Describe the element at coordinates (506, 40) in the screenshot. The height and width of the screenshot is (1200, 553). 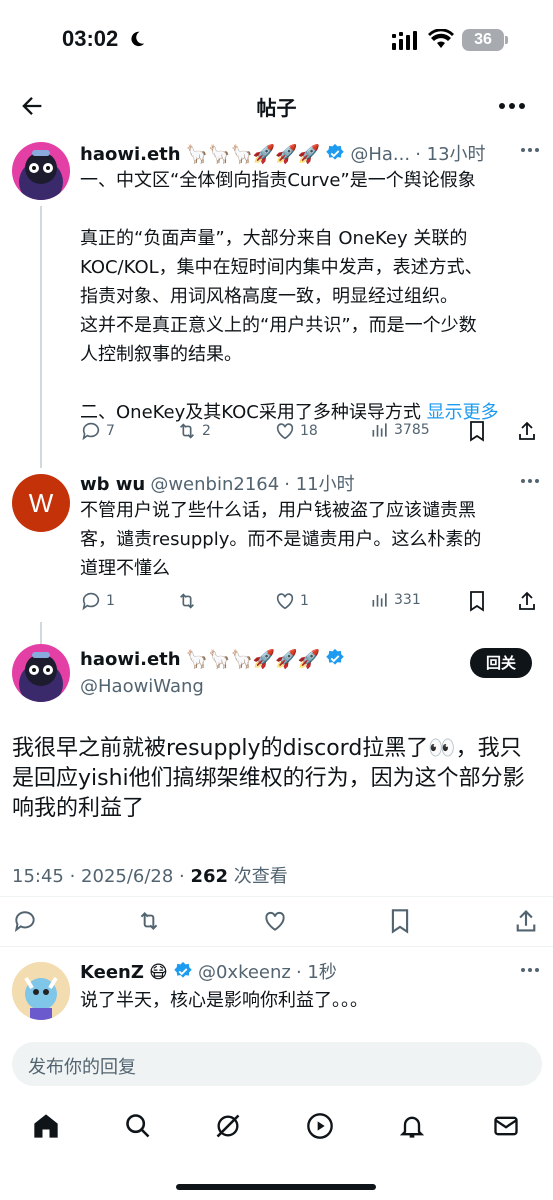
I see `battery-cap` at that location.